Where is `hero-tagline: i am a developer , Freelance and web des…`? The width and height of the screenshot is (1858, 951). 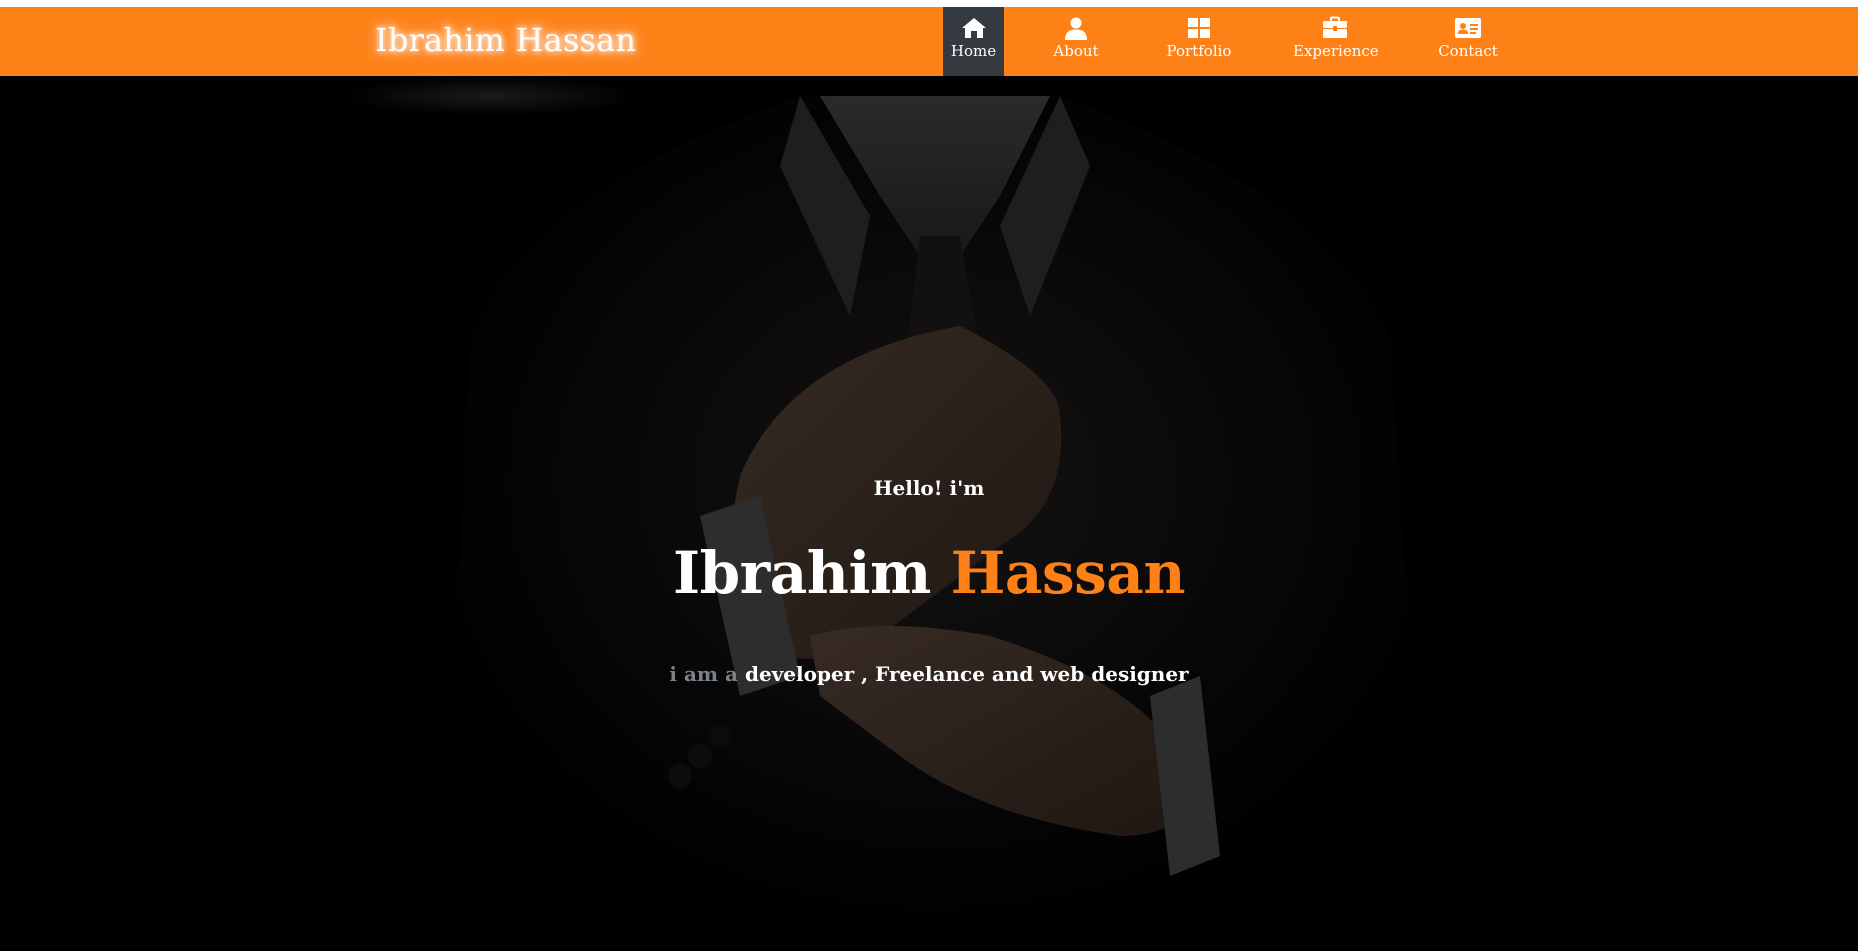 hero-tagline: i am a developer , Freelance and web des… is located at coordinates (929, 674).